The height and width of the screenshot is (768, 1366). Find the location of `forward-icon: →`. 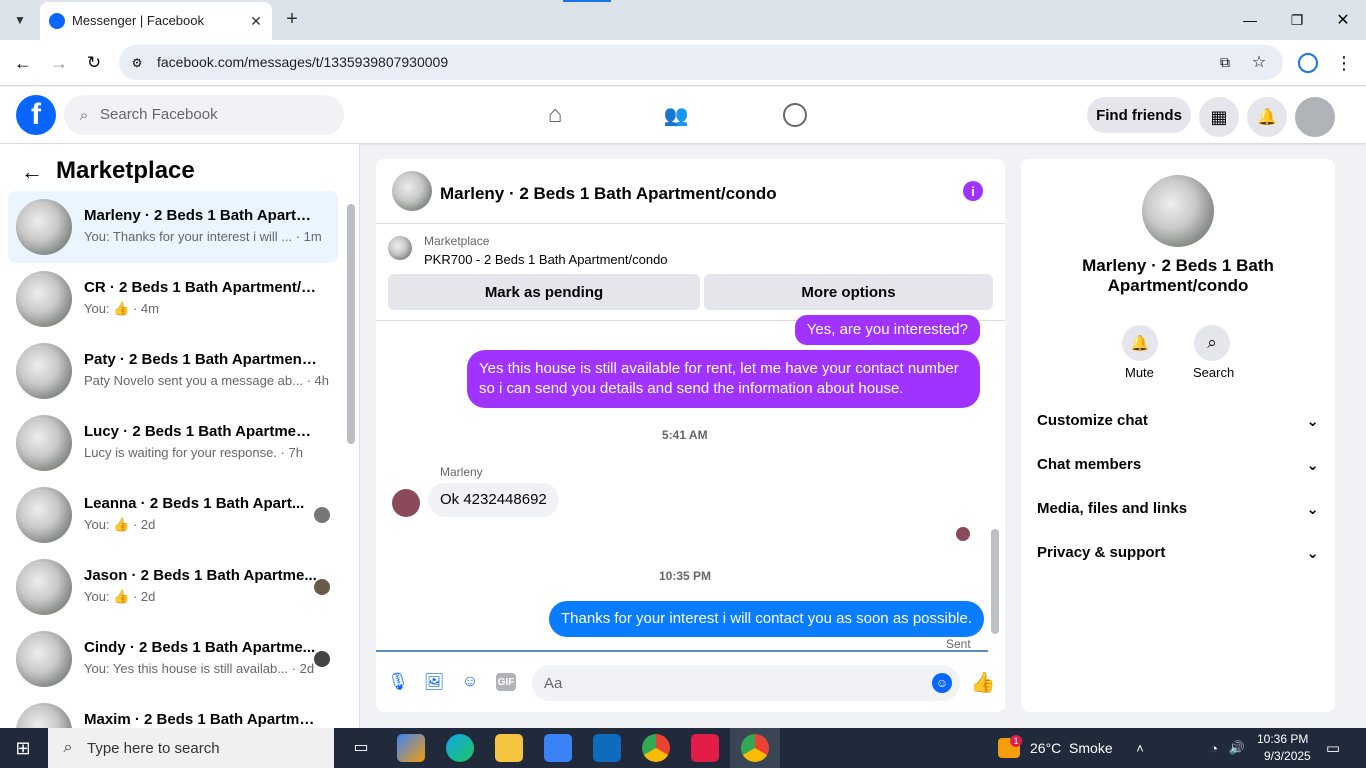

forward-icon: → is located at coordinates (59, 63).